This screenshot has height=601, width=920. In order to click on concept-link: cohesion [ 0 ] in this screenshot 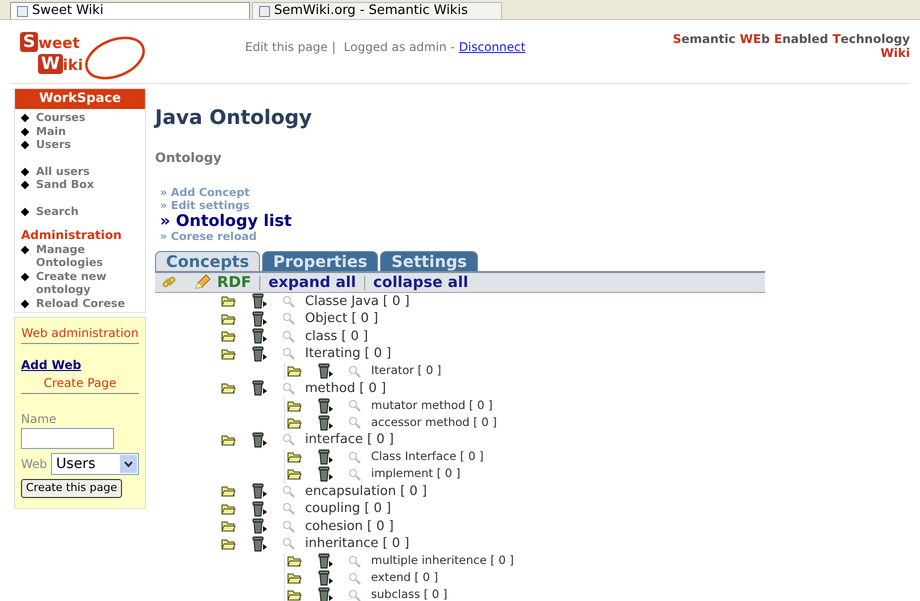, I will do `click(349, 526)`.